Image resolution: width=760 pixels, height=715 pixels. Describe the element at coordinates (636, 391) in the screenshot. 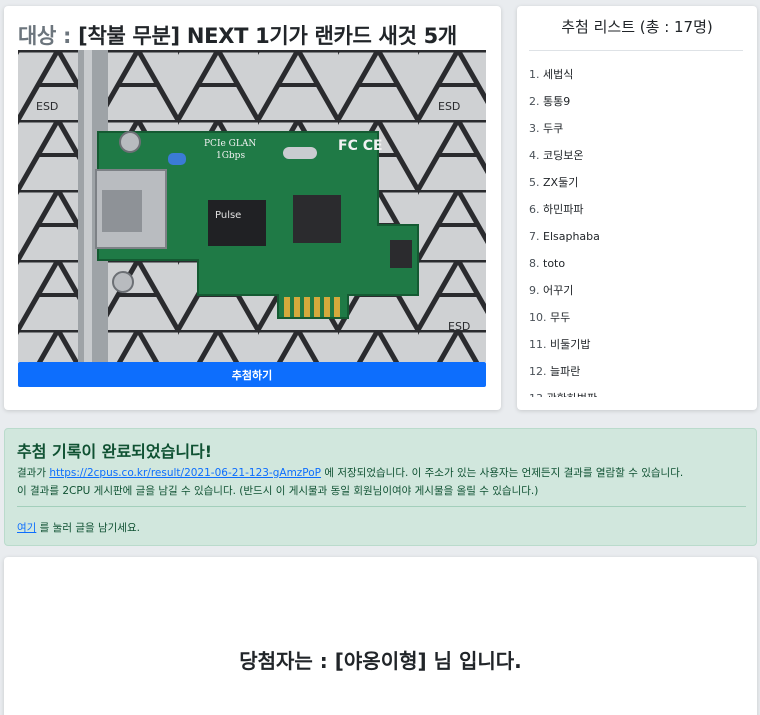

I see `list-item: 13 광환하범판` at that location.